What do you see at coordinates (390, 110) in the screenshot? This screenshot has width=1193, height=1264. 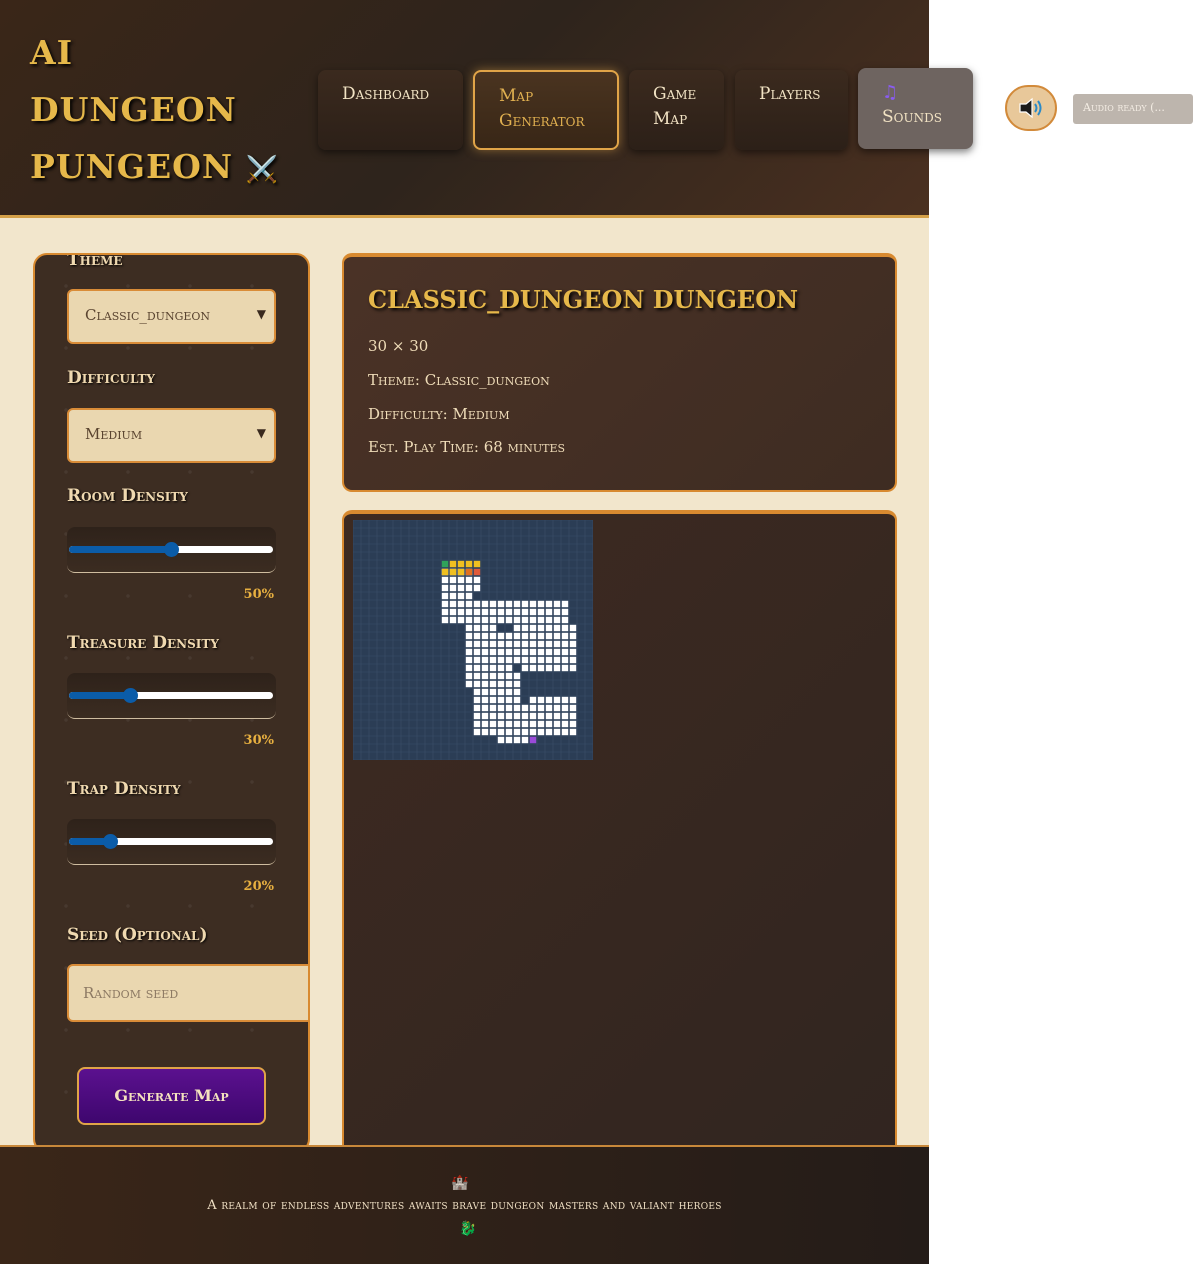 I see `nav-dashboard-button: Dashboard` at bounding box center [390, 110].